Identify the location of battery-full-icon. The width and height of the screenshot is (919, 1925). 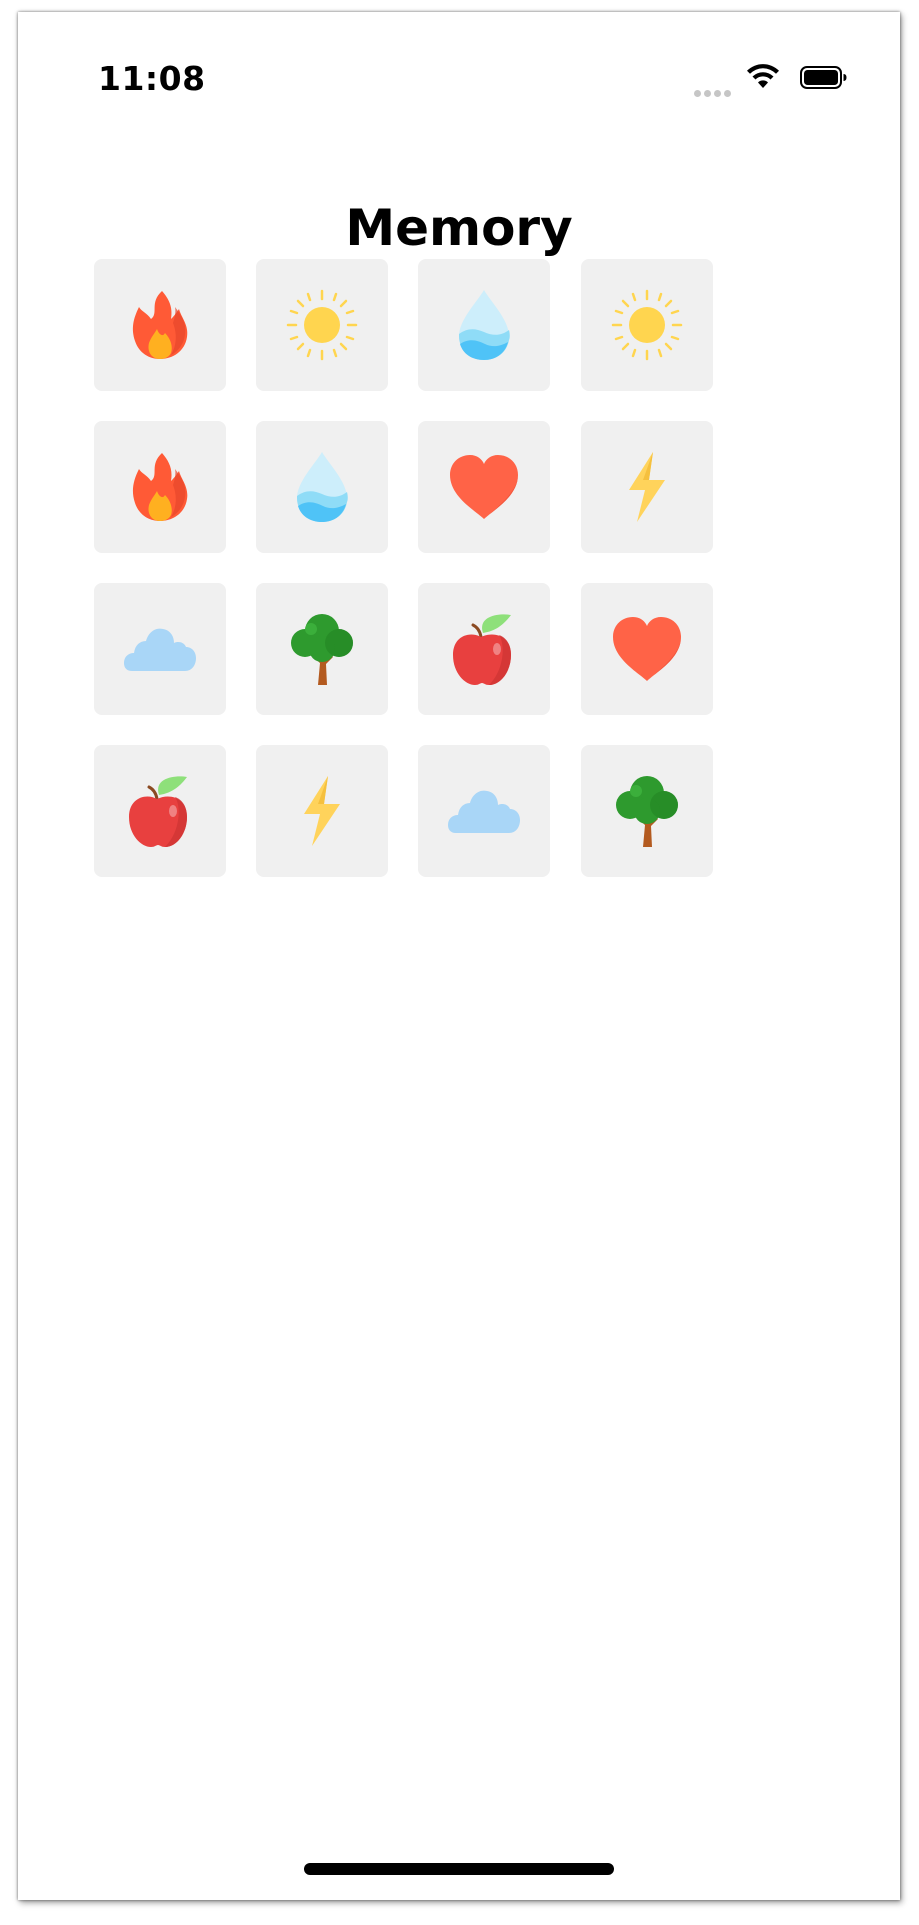
(824, 80).